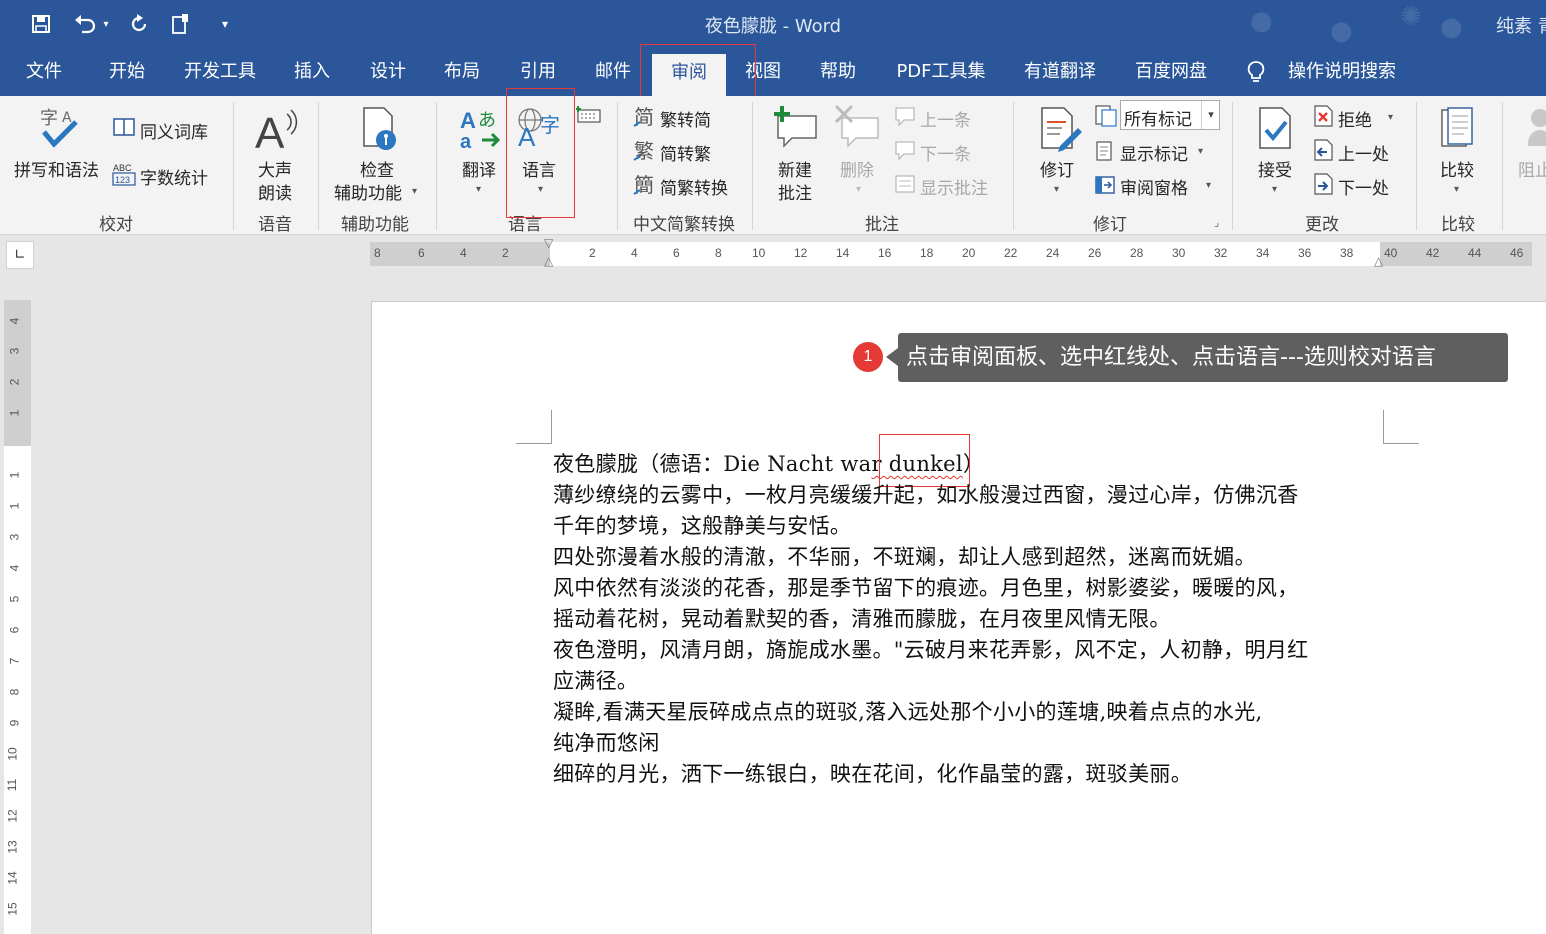  What do you see at coordinates (1170, 115) in the screenshot?
I see `markup-display-select: 所有标记 ▾` at bounding box center [1170, 115].